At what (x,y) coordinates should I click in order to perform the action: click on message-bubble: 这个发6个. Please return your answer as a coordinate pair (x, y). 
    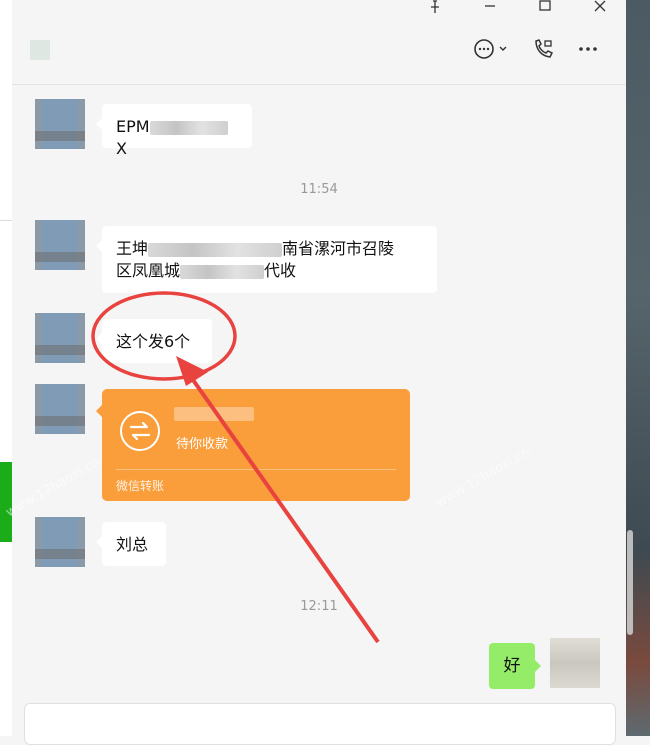
    Looking at the image, I should click on (154, 341).